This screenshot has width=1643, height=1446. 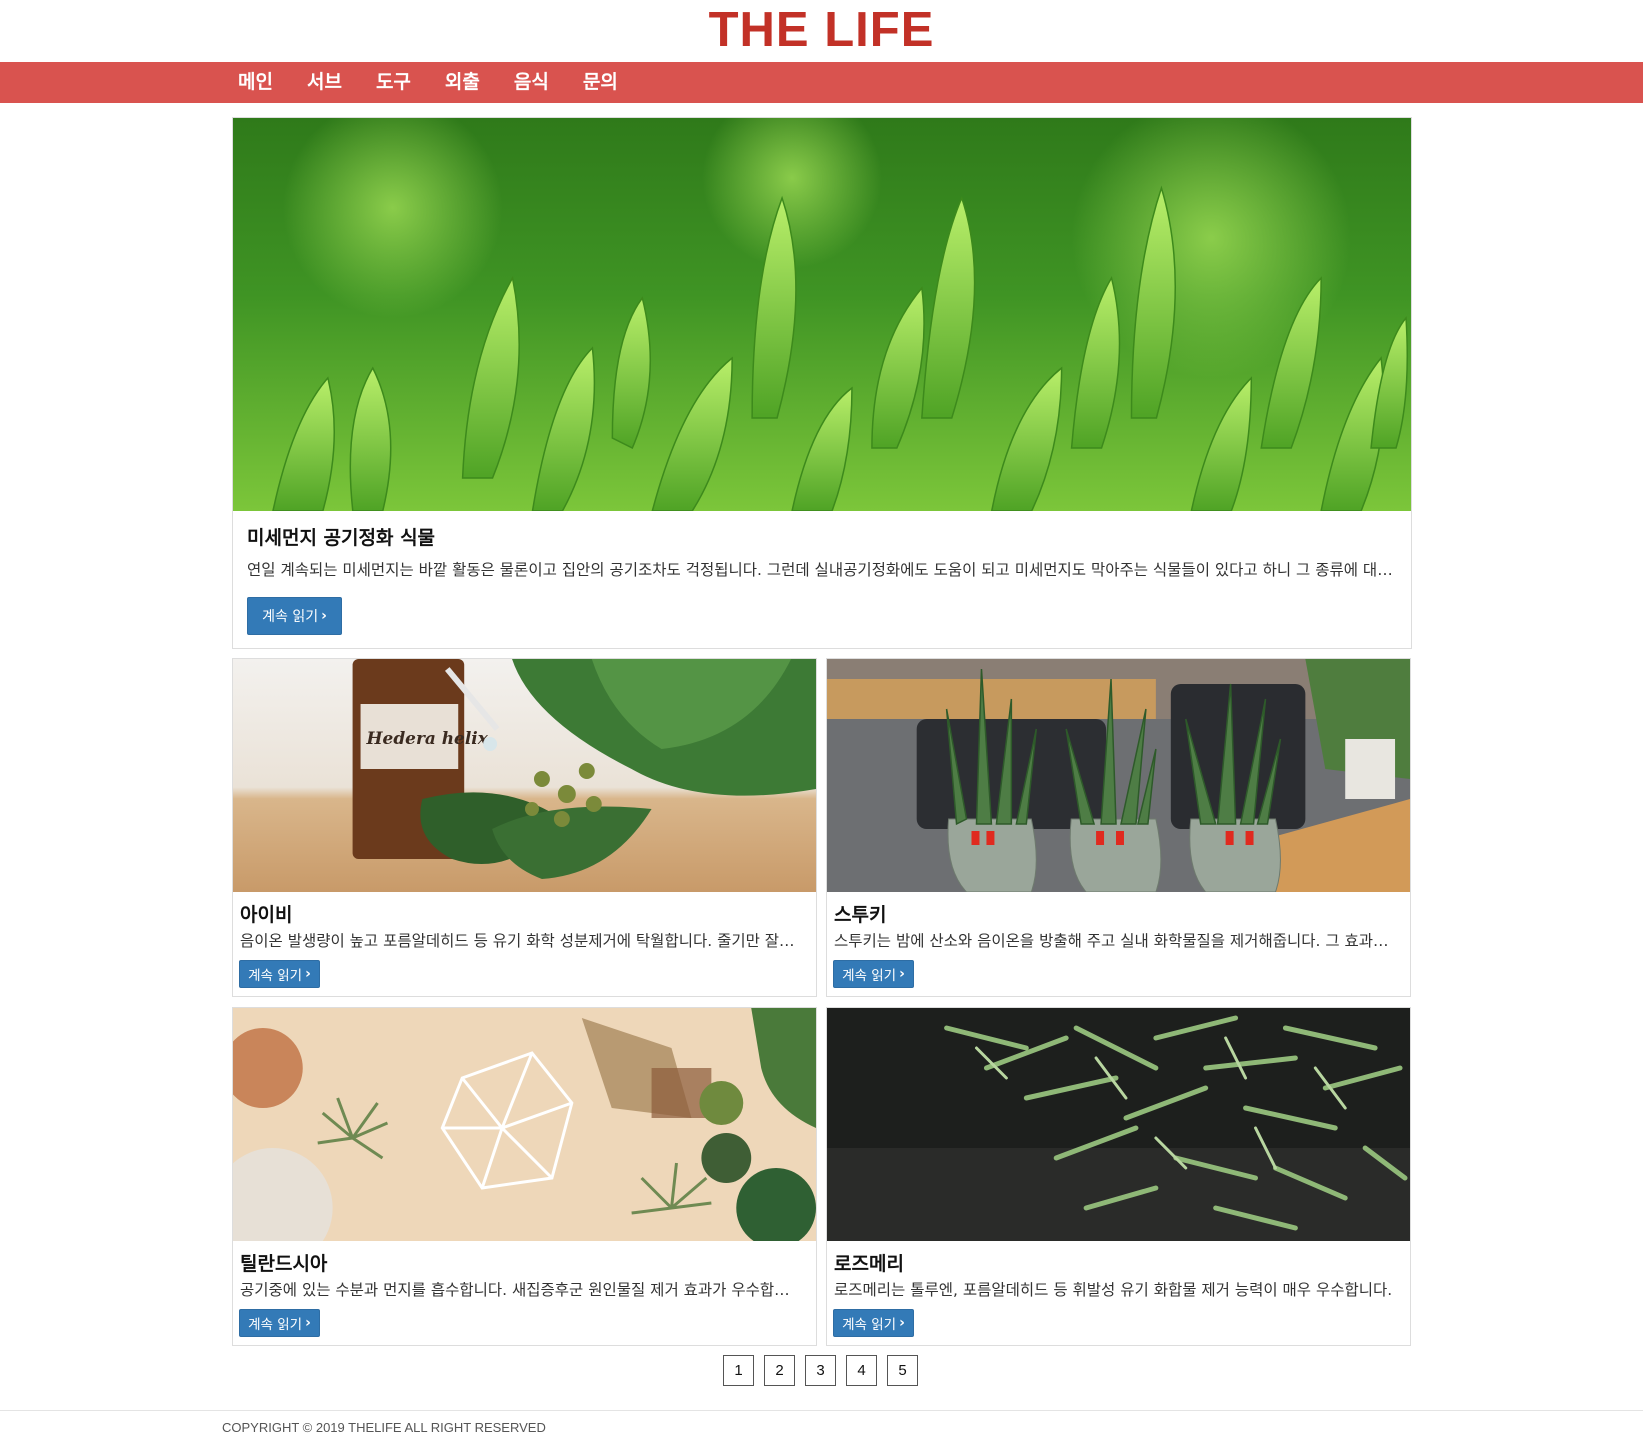 What do you see at coordinates (427, 739) in the screenshot?
I see `svg-text: Hedera helix` at bounding box center [427, 739].